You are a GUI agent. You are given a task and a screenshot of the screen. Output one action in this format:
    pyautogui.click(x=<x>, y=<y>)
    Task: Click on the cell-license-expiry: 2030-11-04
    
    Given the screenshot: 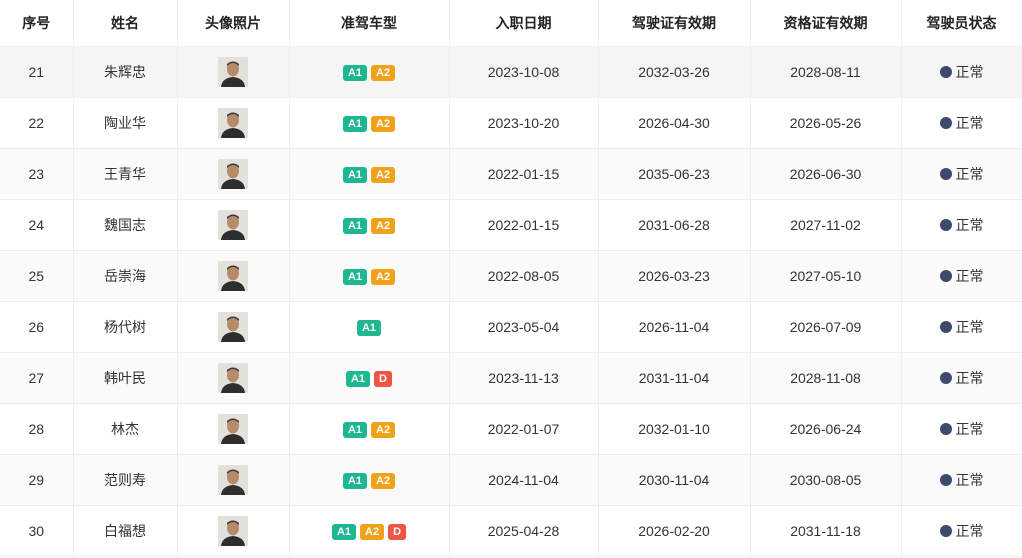 What is the action you would take?
    pyautogui.click(x=674, y=480)
    